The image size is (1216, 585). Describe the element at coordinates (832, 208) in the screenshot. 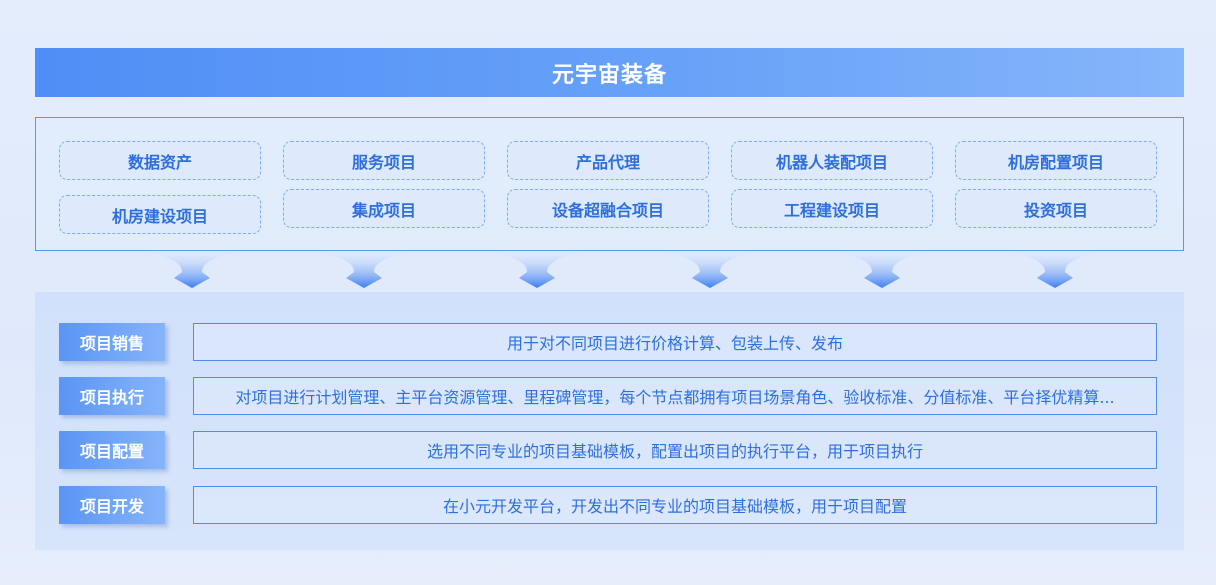

I see `category-item: 工程建设项目` at that location.